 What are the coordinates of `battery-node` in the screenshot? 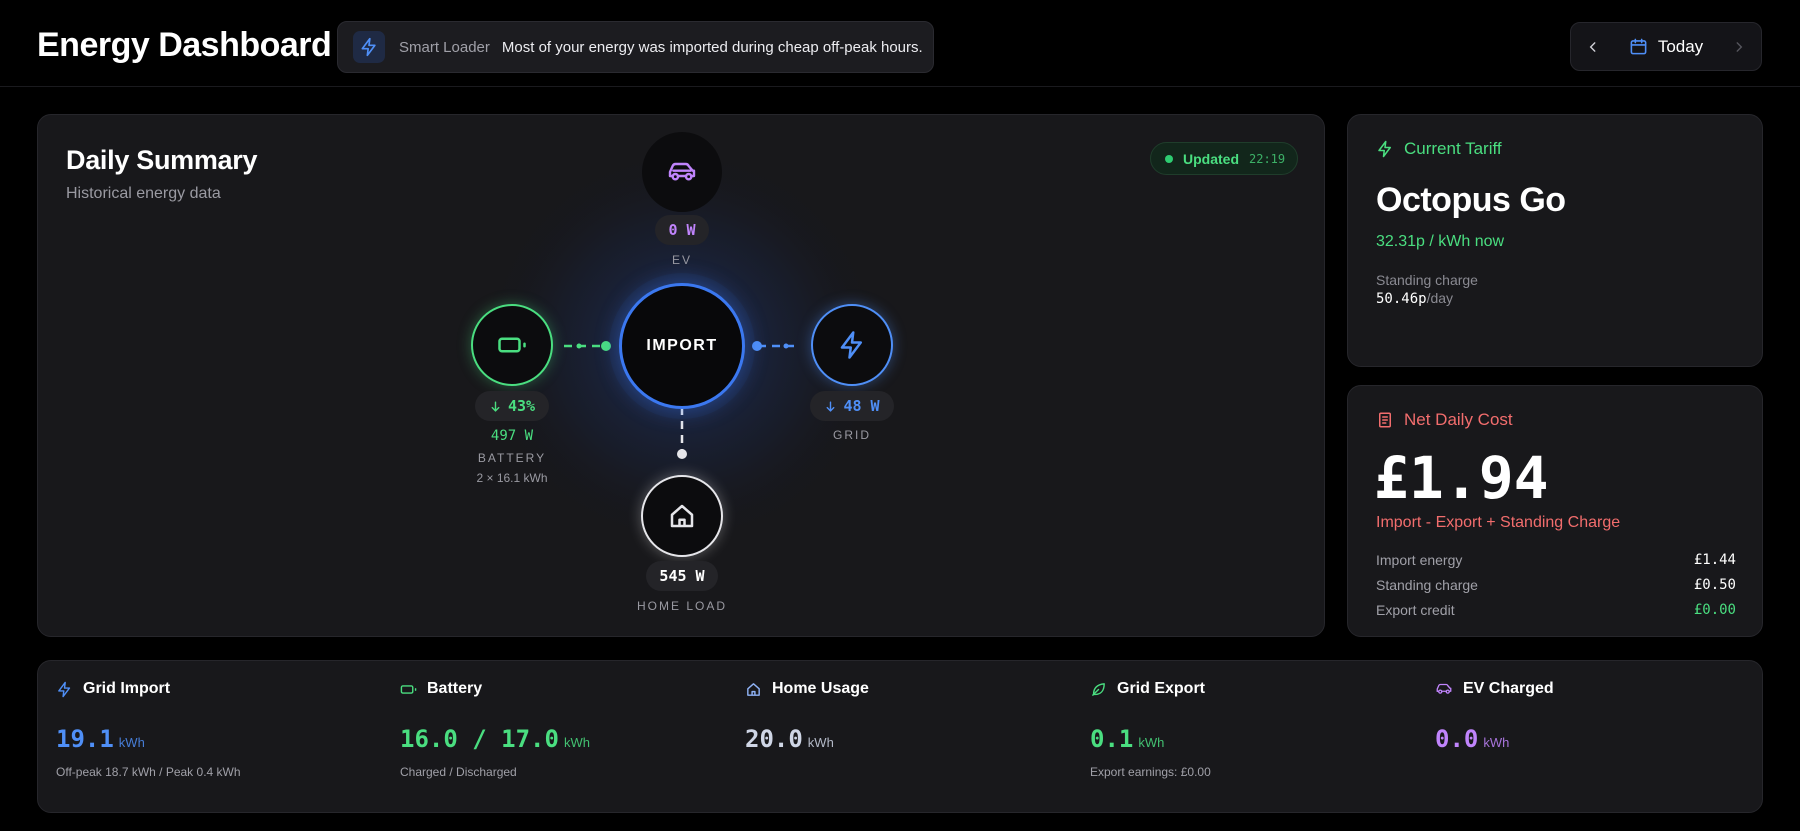 It's located at (512, 345).